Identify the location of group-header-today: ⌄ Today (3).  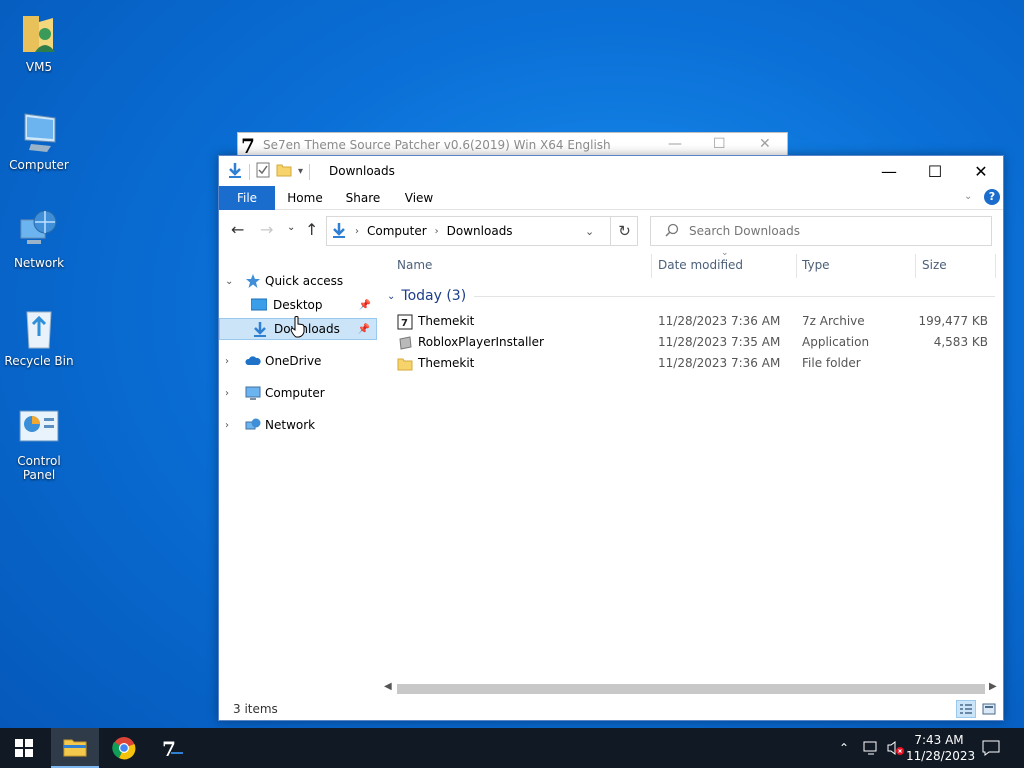
(690, 296).